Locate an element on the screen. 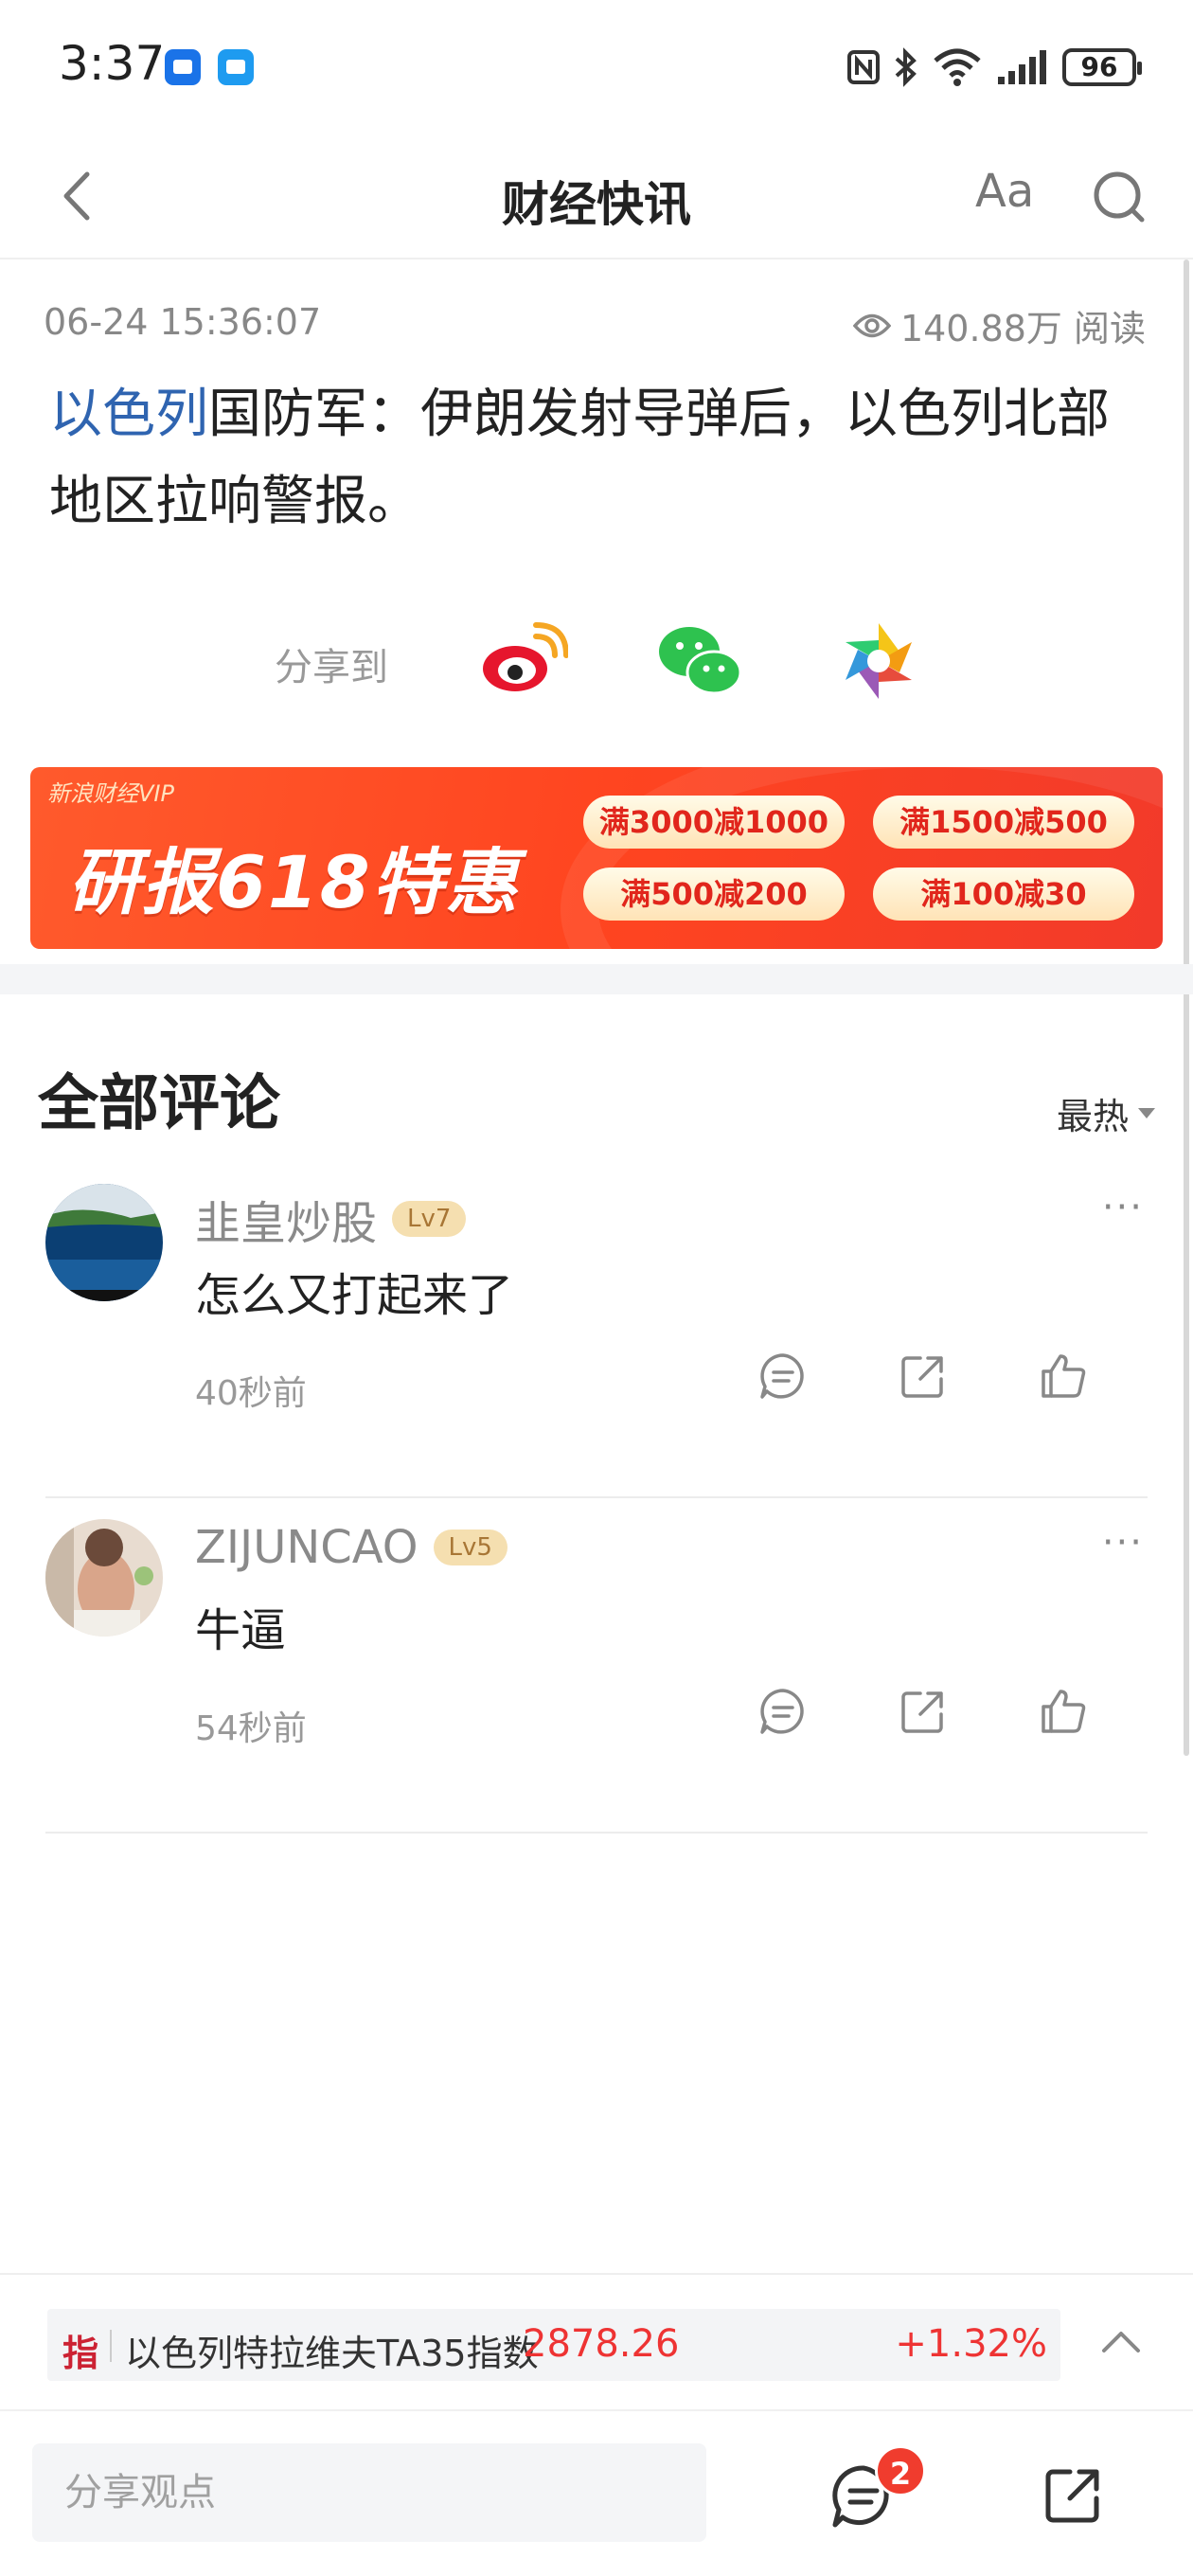 The width and height of the screenshot is (1193, 2576). comment-time: 40秒前 is located at coordinates (251, 1393).